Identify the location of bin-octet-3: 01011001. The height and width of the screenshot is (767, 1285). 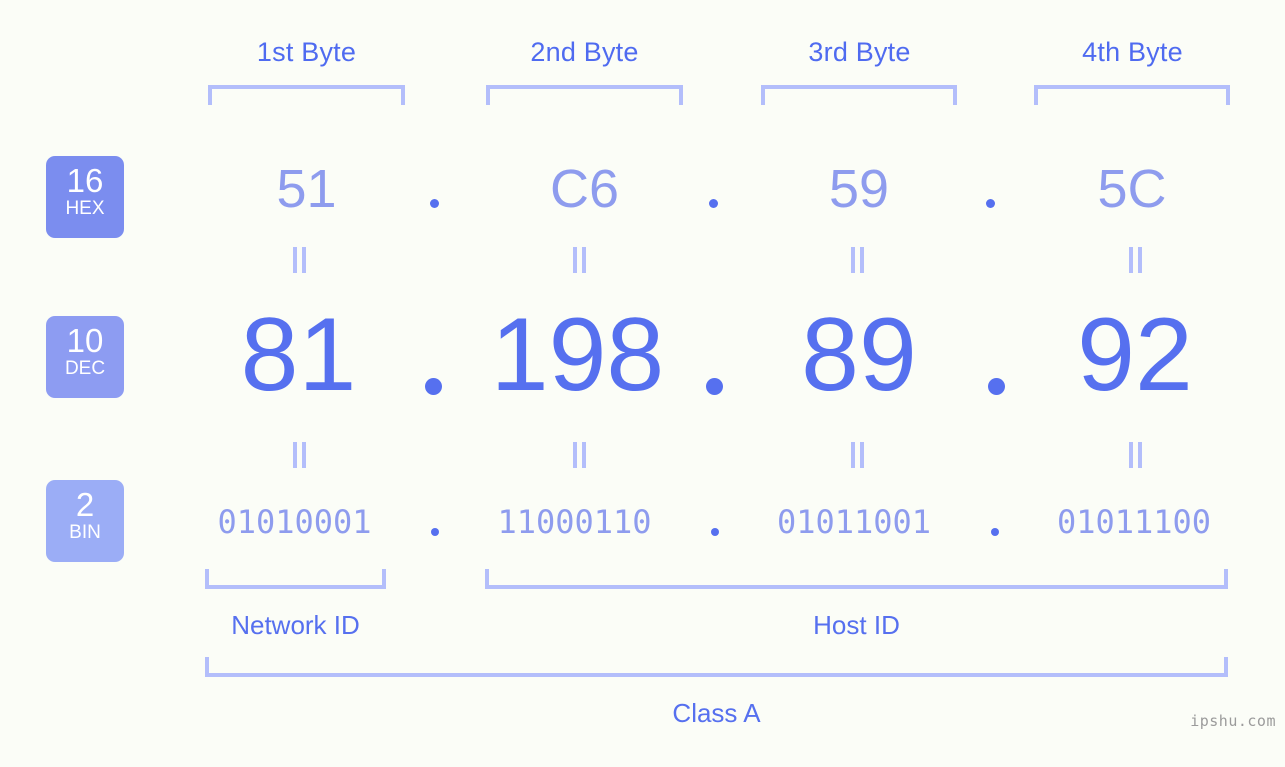
(854, 522).